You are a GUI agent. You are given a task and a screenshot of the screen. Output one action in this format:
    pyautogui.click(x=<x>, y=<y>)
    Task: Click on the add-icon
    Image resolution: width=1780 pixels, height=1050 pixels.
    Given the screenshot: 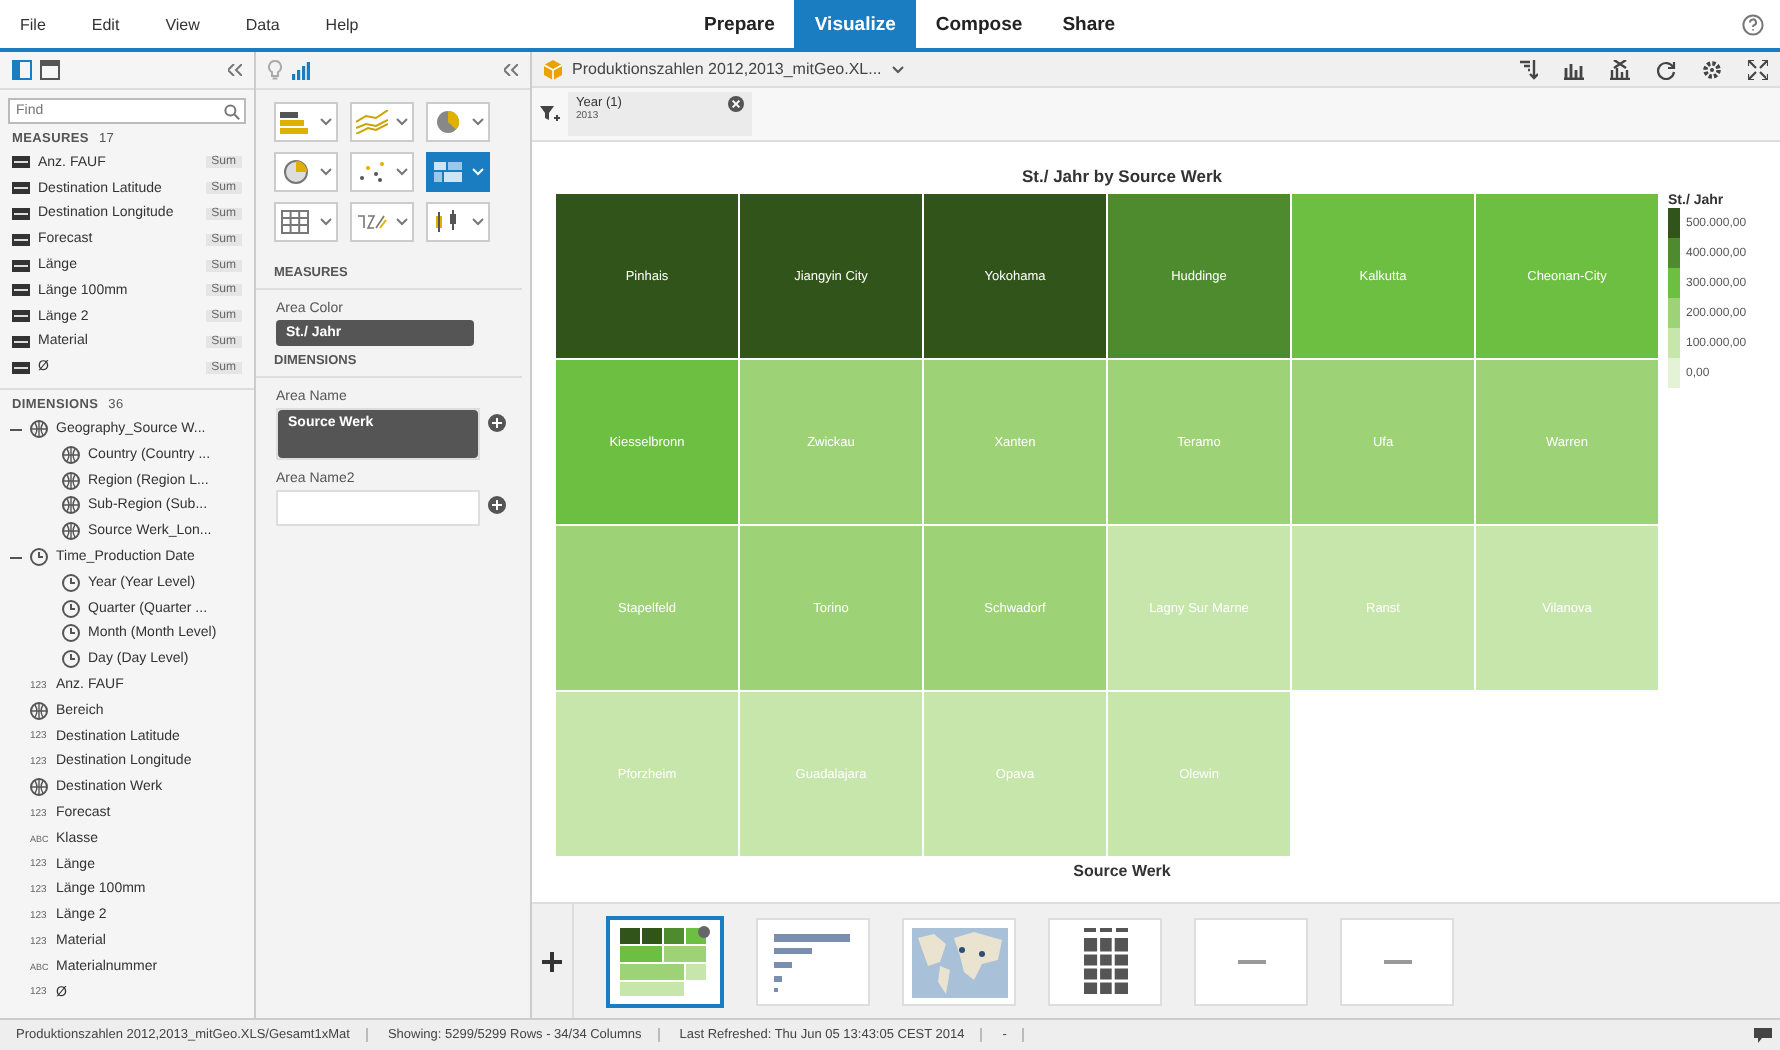 What is the action you would take?
    pyautogui.click(x=552, y=961)
    